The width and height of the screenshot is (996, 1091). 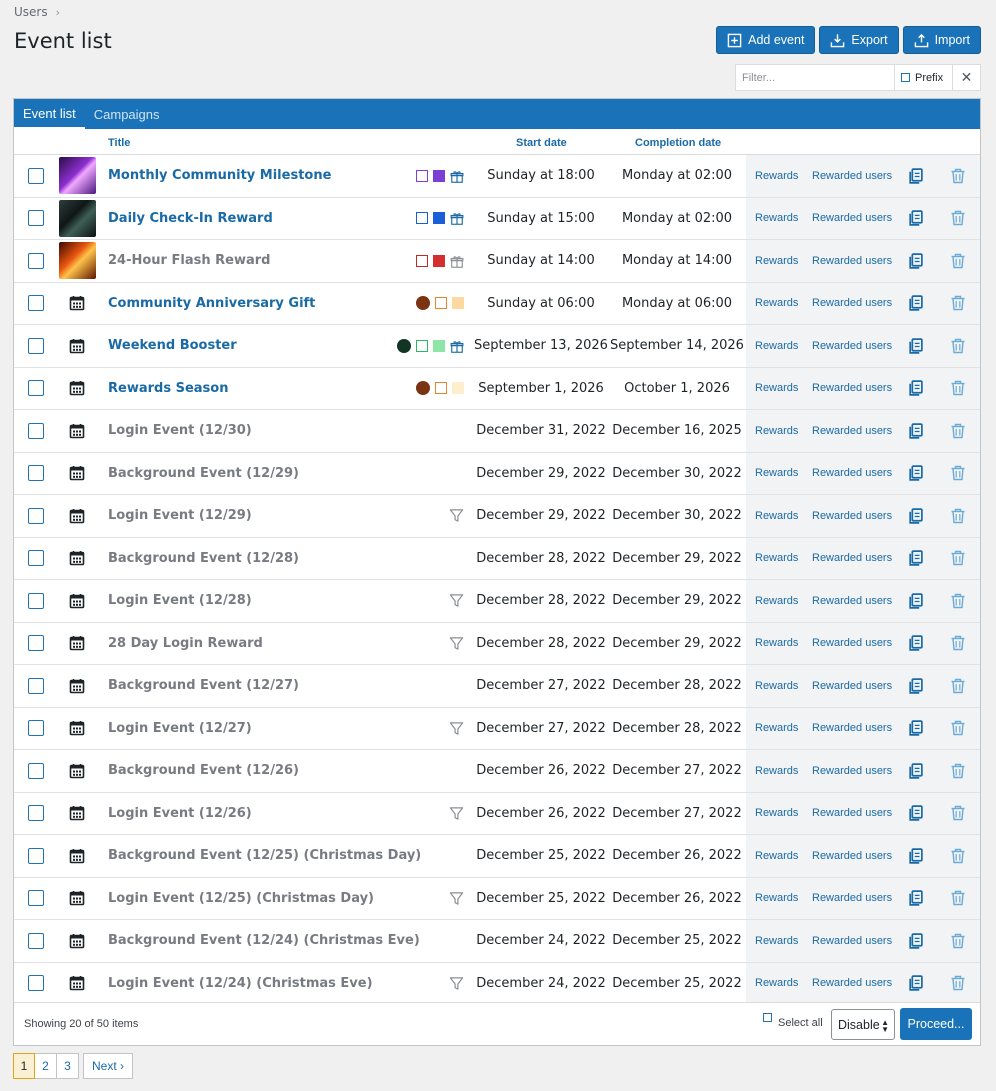 I want to click on event-title-link: Login Event (12/24) (Christmas Eve), so click(x=240, y=983).